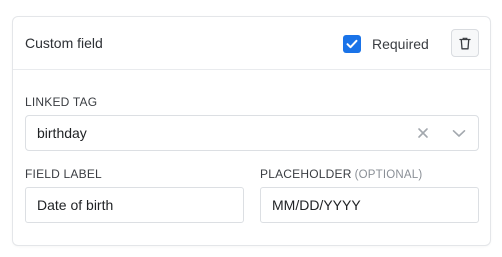 The image size is (502, 257). What do you see at coordinates (400, 44) in the screenshot?
I see `required-label: Required` at bounding box center [400, 44].